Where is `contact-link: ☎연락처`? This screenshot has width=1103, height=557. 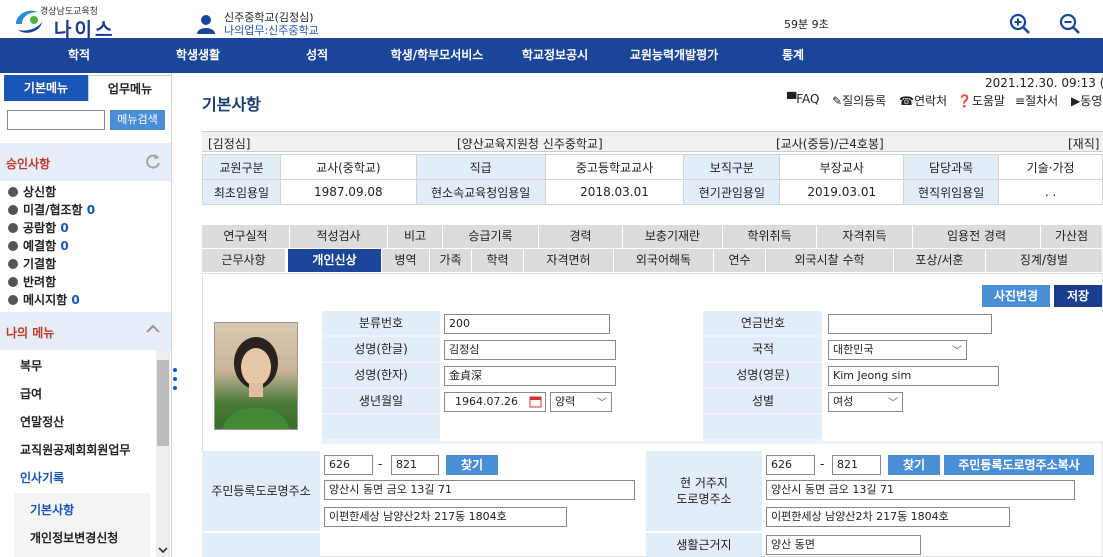
contact-link: ☎연락처 is located at coordinates (923, 100).